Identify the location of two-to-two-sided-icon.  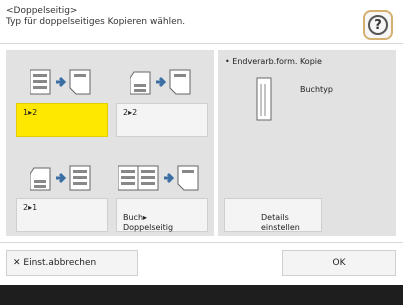
(160, 82).